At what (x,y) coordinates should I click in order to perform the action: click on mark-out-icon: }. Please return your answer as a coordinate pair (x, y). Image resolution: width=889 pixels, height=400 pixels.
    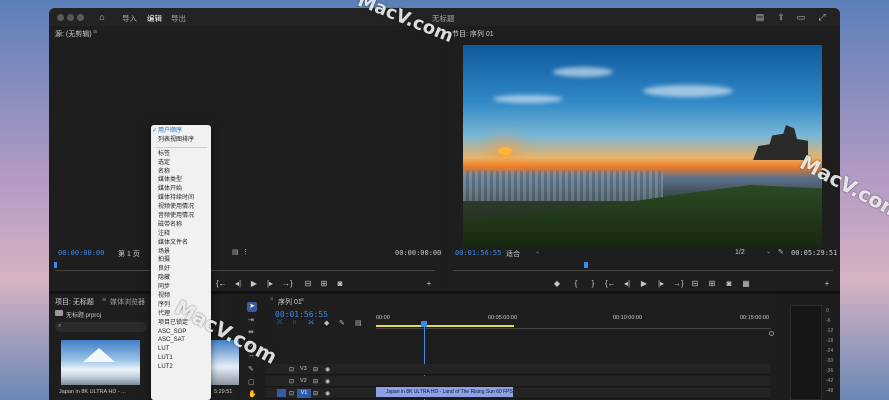
    Looking at the image, I should click on (593, 284).